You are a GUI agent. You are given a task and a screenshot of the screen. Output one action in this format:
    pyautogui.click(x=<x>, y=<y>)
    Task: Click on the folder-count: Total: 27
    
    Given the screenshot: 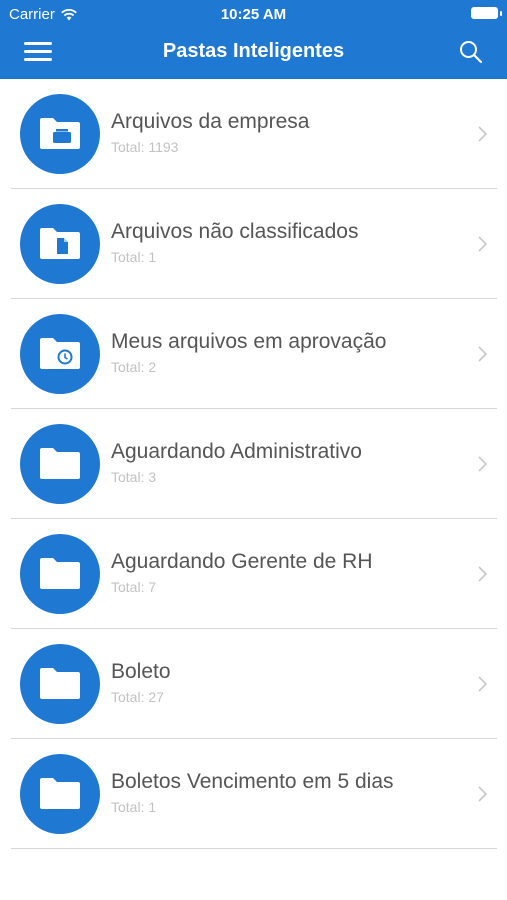 What is the action you would take?
    pyautogui.click(x=137, y=697)
    